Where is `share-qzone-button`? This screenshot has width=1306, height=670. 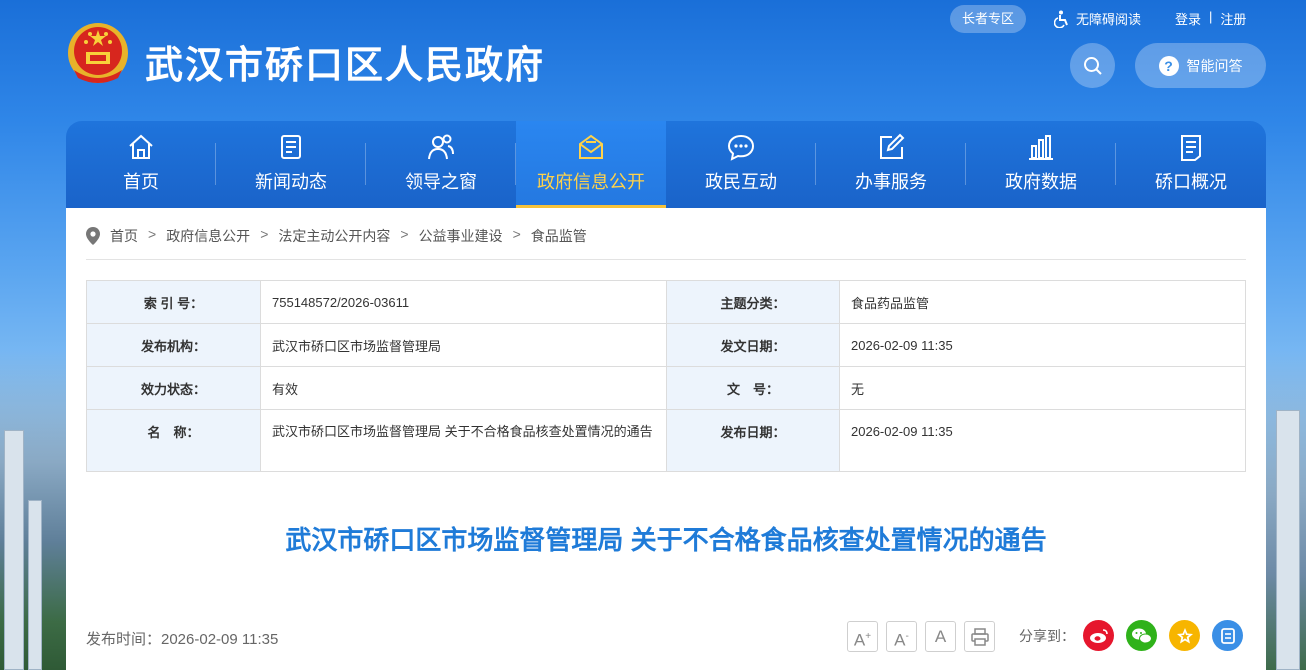 share-qzone-button is located at coordinates (1184, 635).